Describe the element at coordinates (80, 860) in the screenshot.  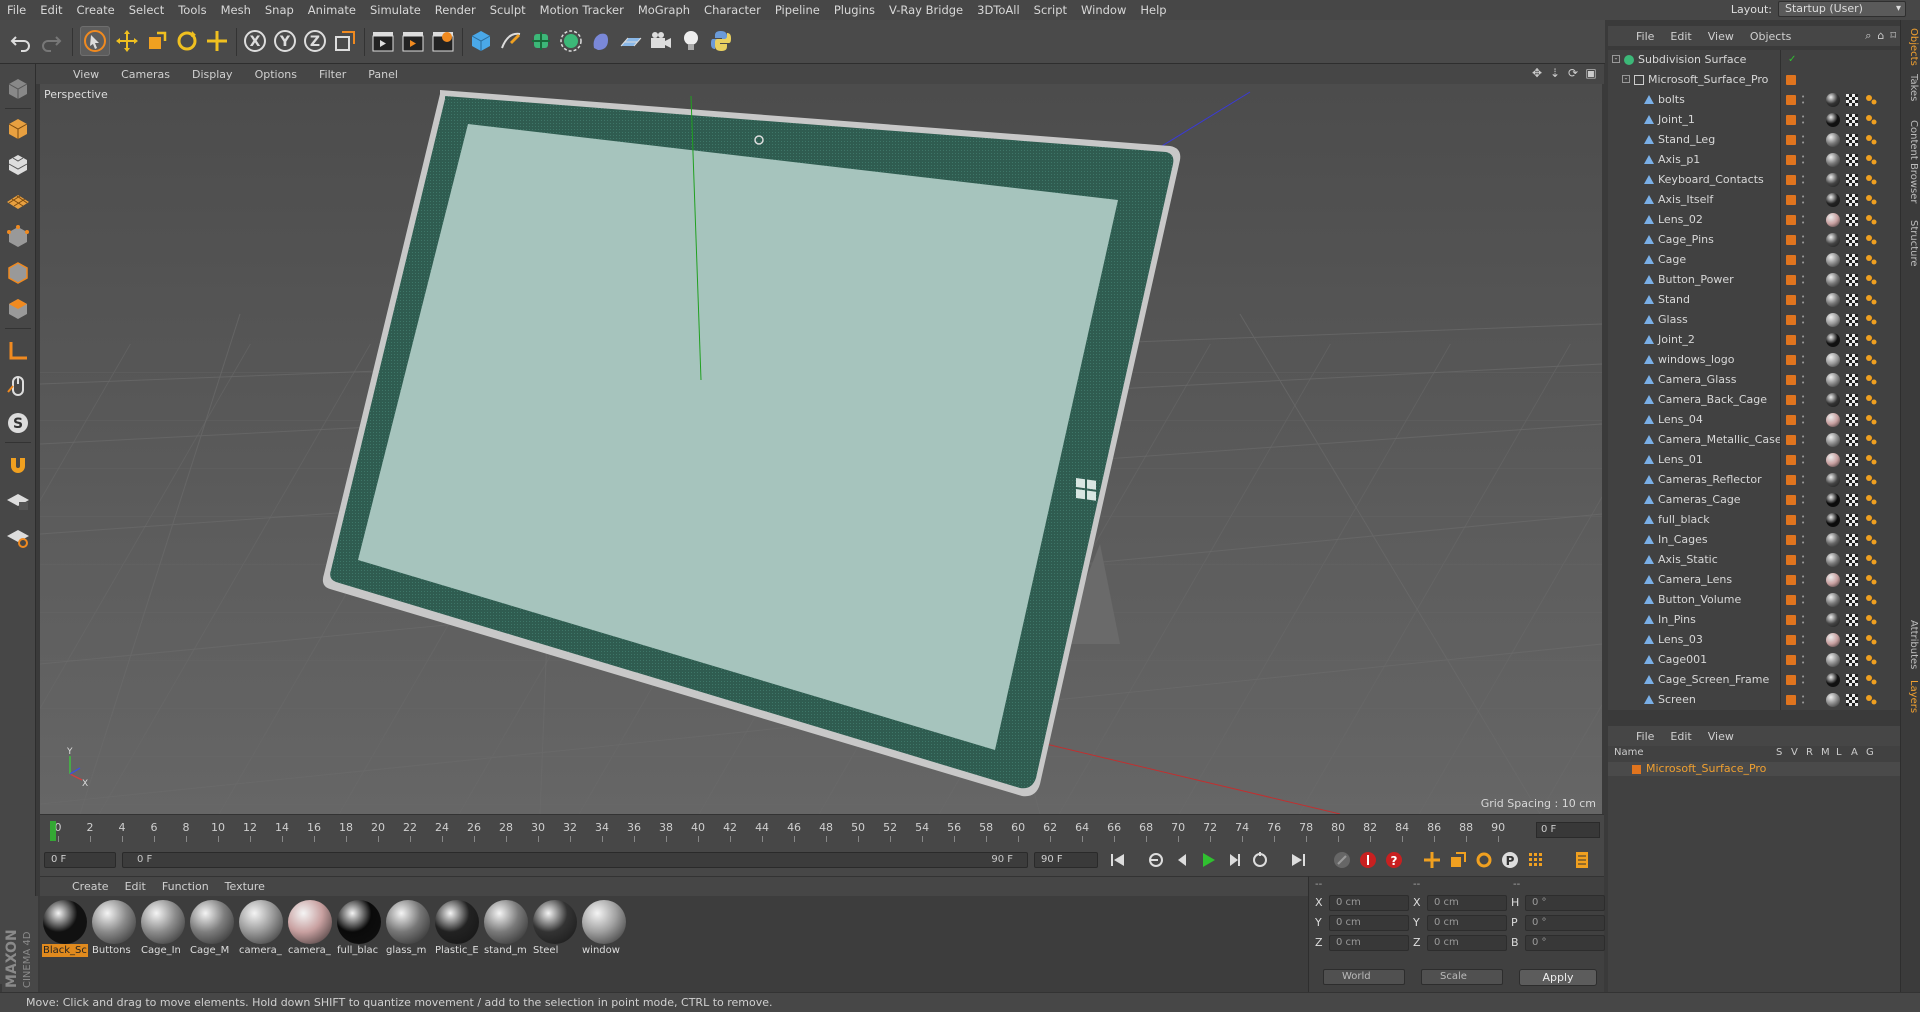
I see `start-frame-field: 0 F` at that location.